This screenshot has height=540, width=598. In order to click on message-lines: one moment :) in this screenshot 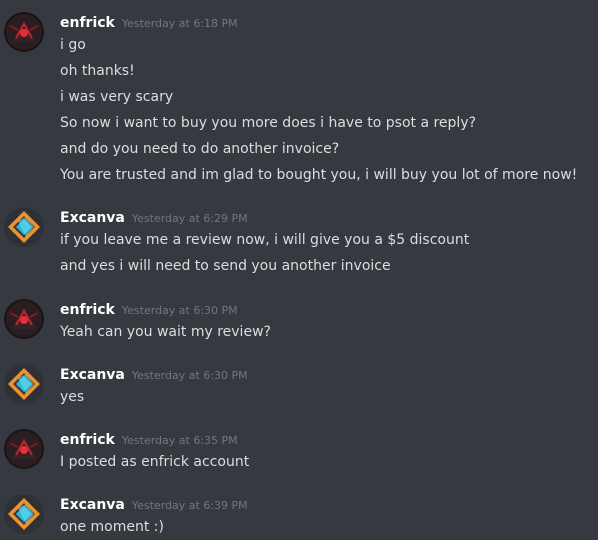, I will do `click(112, 527)`.